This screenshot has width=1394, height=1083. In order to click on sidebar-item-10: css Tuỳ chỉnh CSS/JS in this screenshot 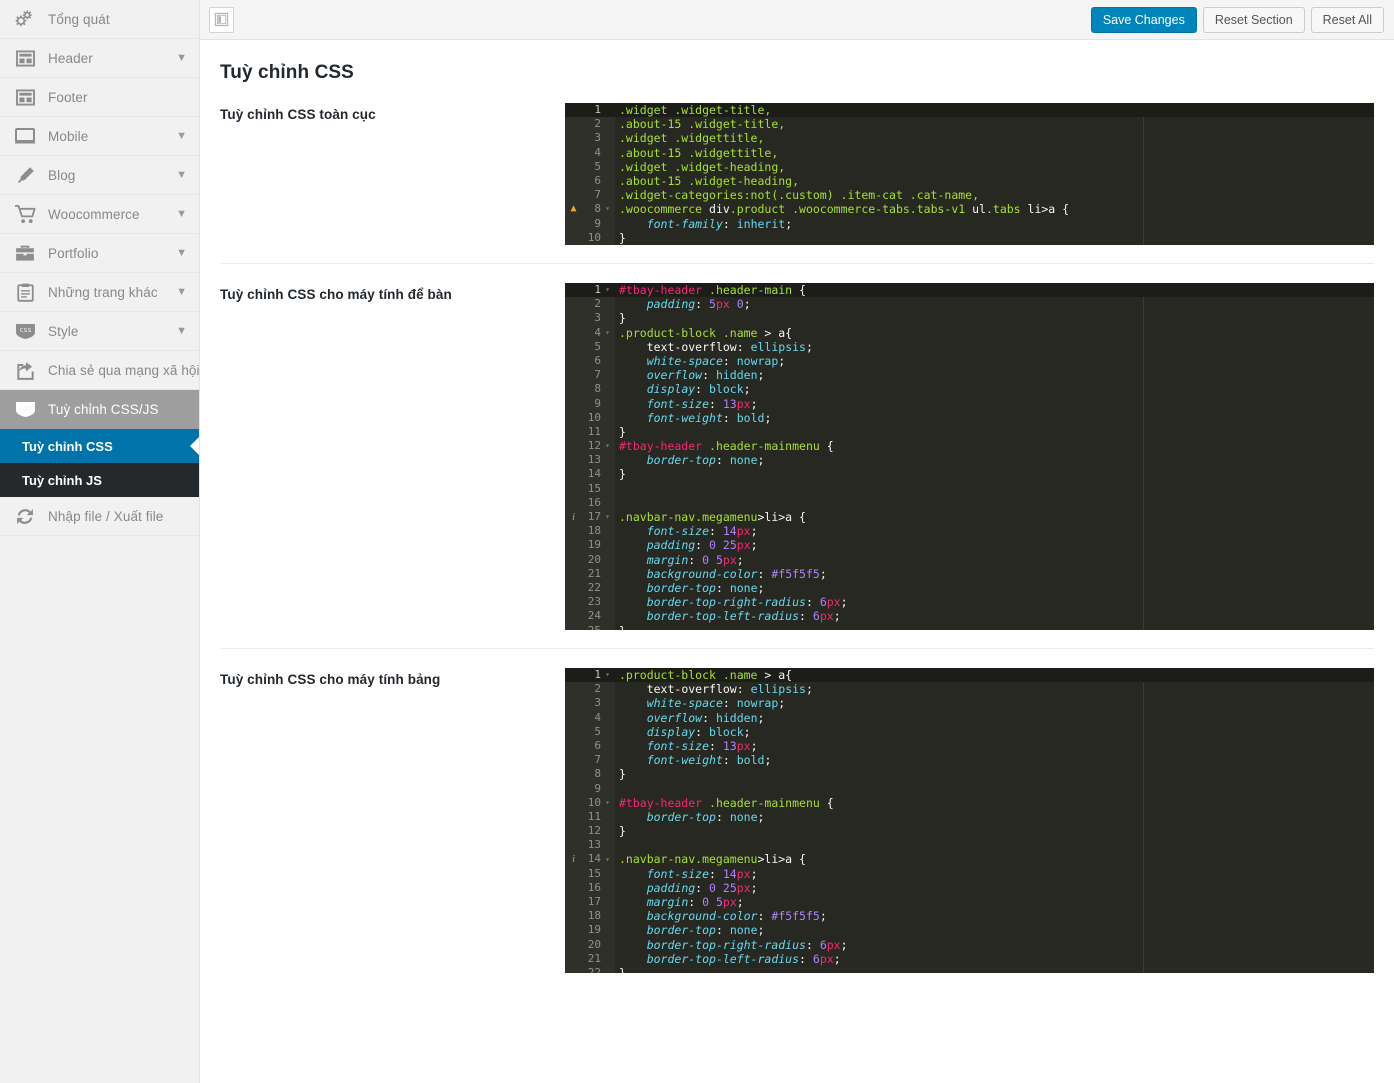, I will do `click(99, 409)`.